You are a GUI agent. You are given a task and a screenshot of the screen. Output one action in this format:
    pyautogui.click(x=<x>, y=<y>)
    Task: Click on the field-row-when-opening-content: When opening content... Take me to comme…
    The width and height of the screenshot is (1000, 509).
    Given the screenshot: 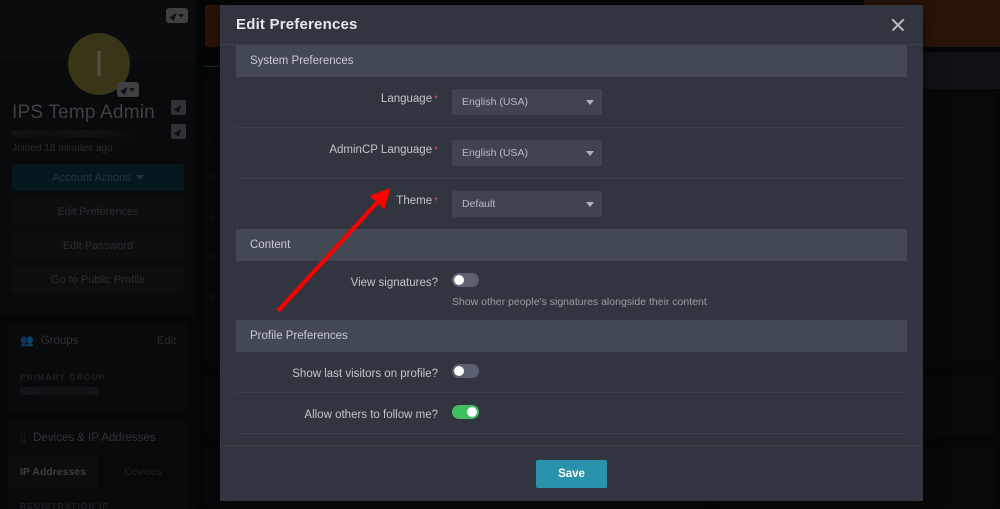 What is the action you would take?
    pyautogui.click(x=571, y=439)
    